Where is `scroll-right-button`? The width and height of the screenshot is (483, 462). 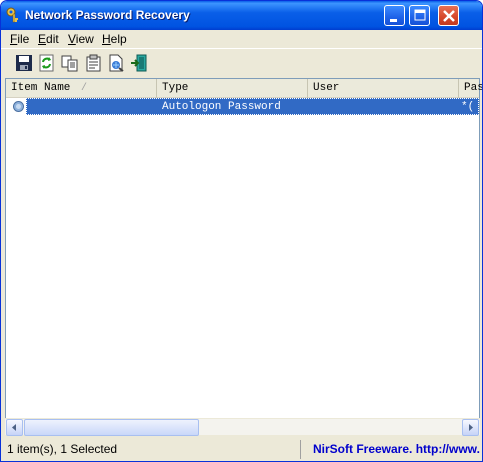 scroll-right-button is located at coordinates (470, 427).